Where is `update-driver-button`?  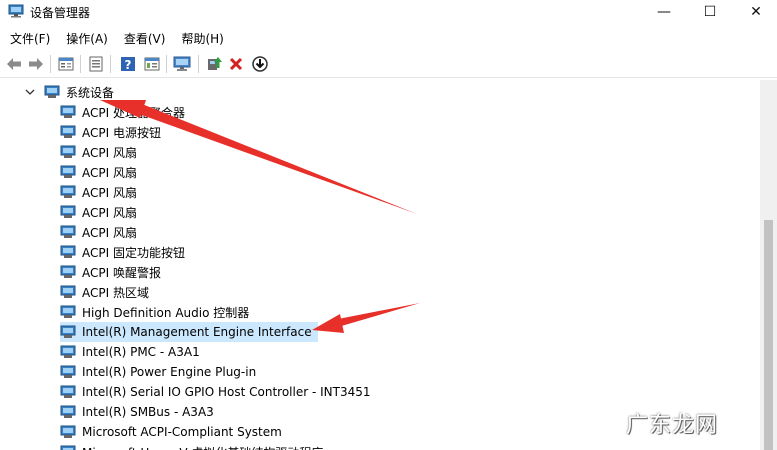
update-driver-button is located at coordinates (214, 64).